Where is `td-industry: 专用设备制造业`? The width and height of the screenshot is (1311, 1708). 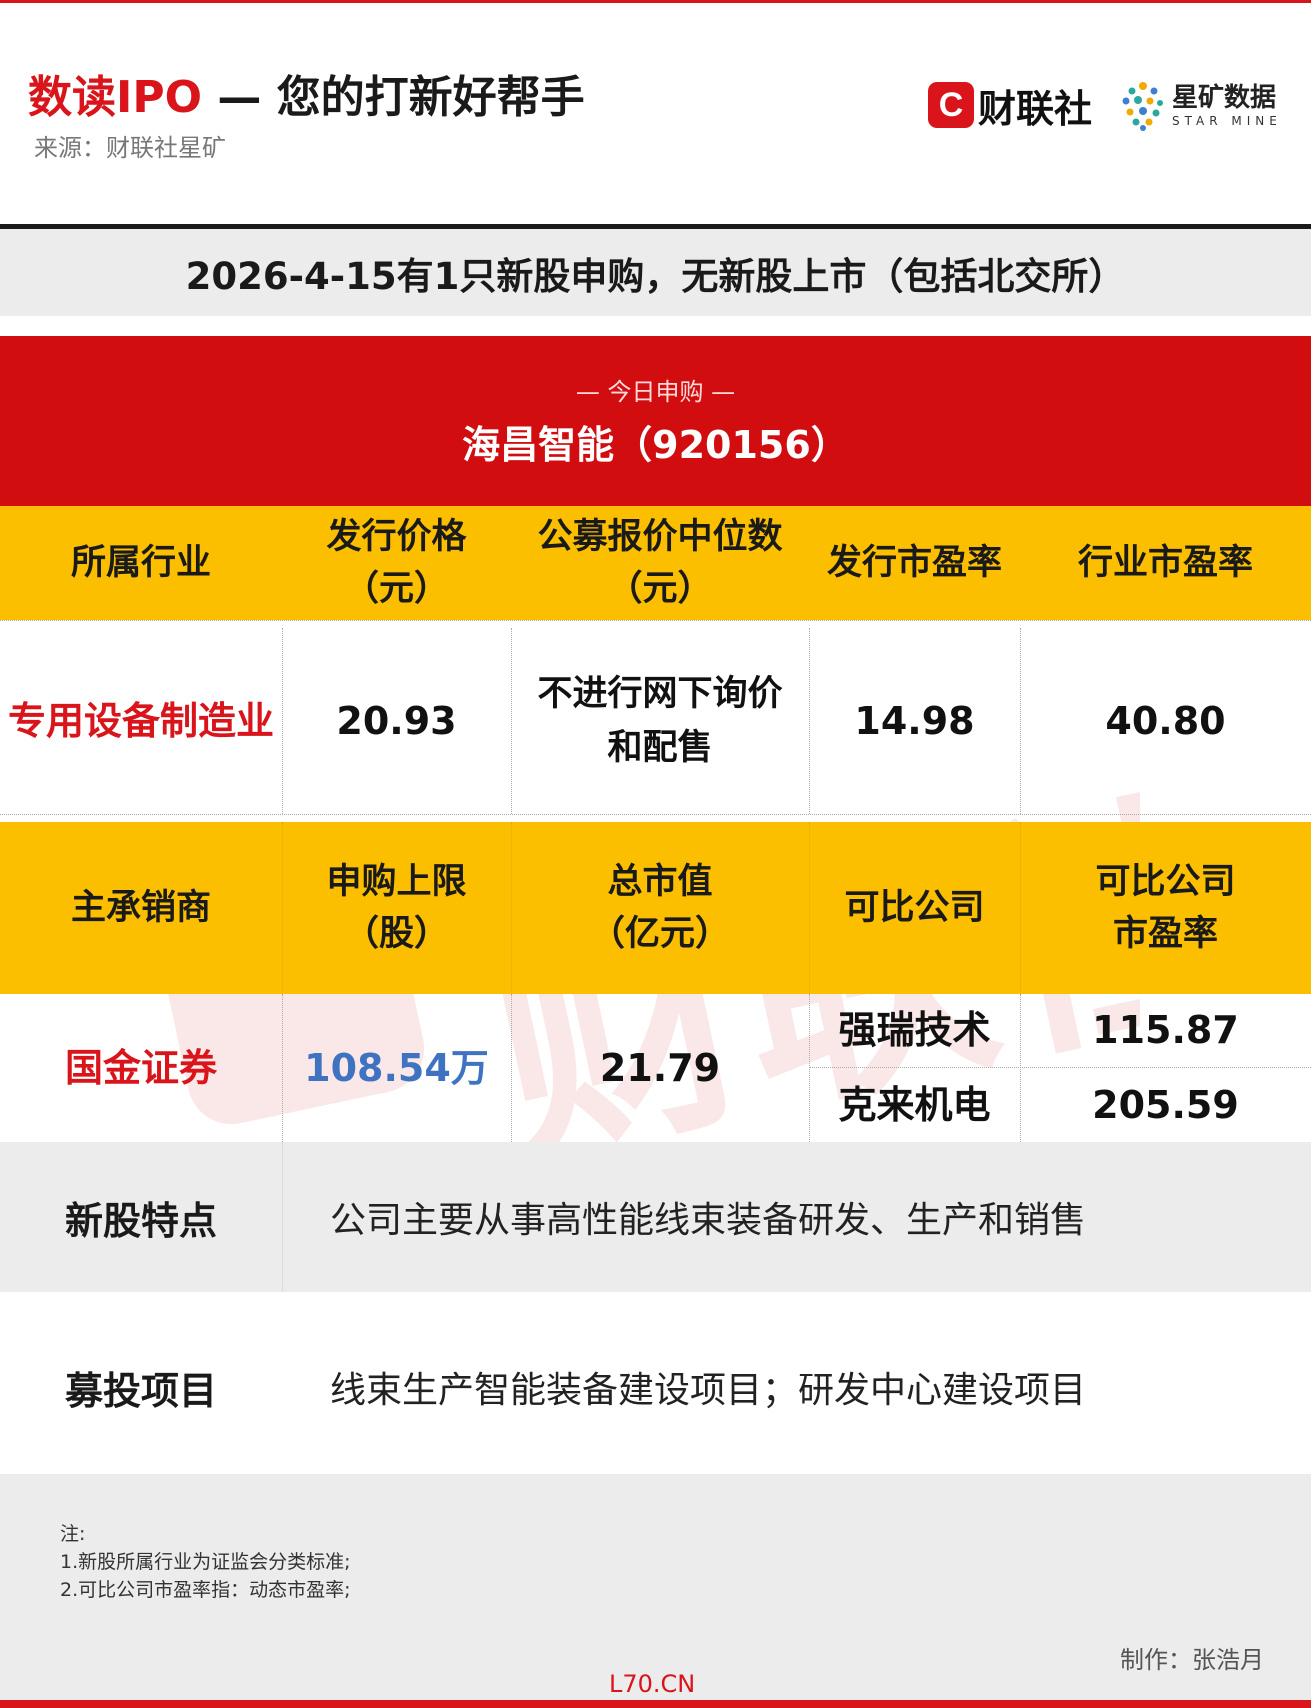
td-industry: 专用设备制造业 is located at coordinates (140, 721).